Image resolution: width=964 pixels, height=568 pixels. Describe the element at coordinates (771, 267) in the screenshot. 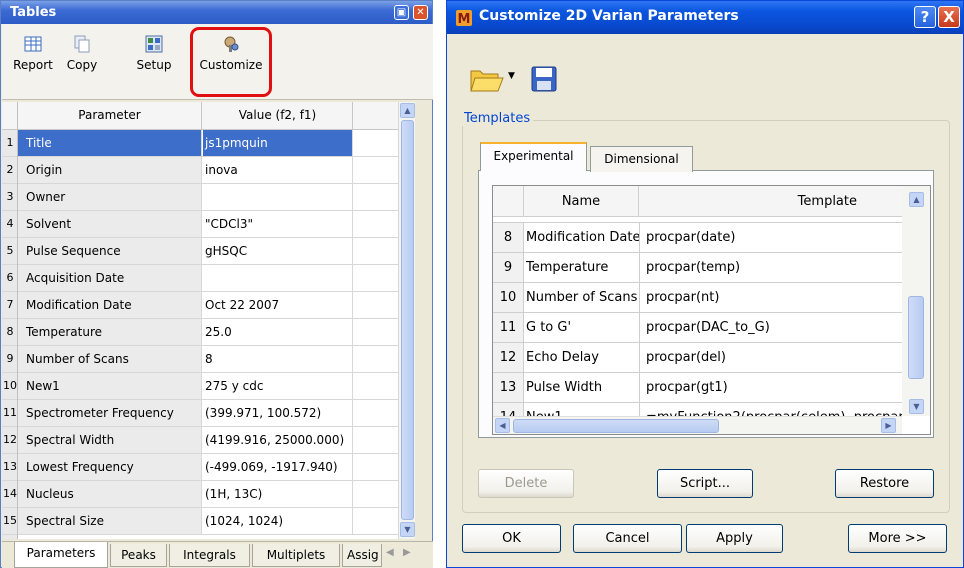

I see `template-cell: procpar(temp)` at that location.